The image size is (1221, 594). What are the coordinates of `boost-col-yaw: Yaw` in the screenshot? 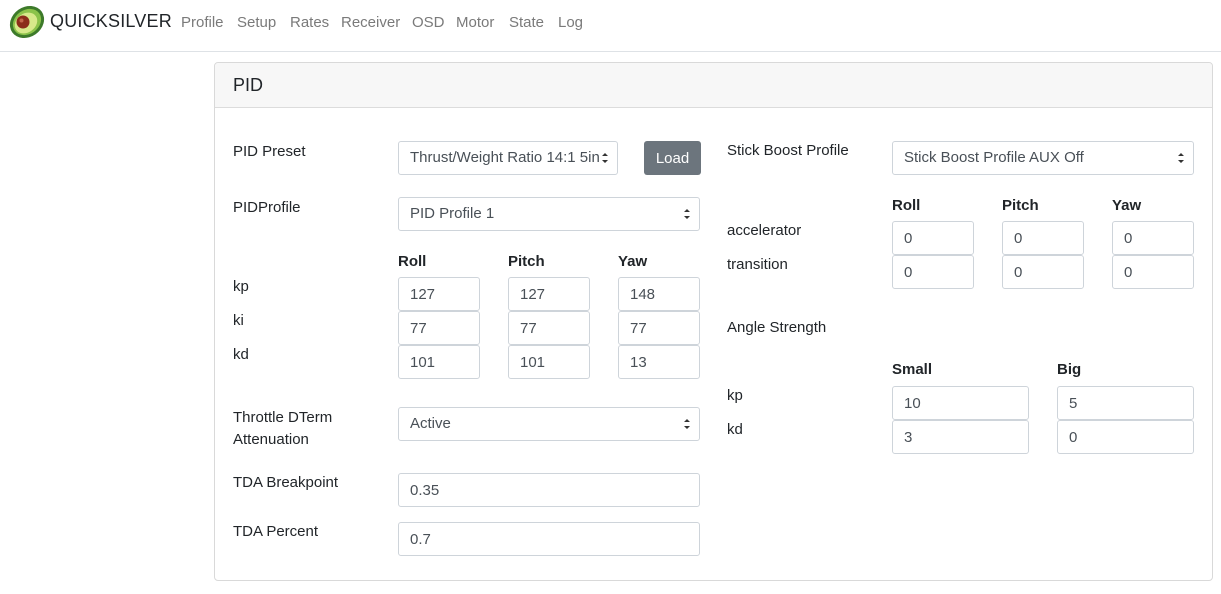 It's located at (1127, 205).